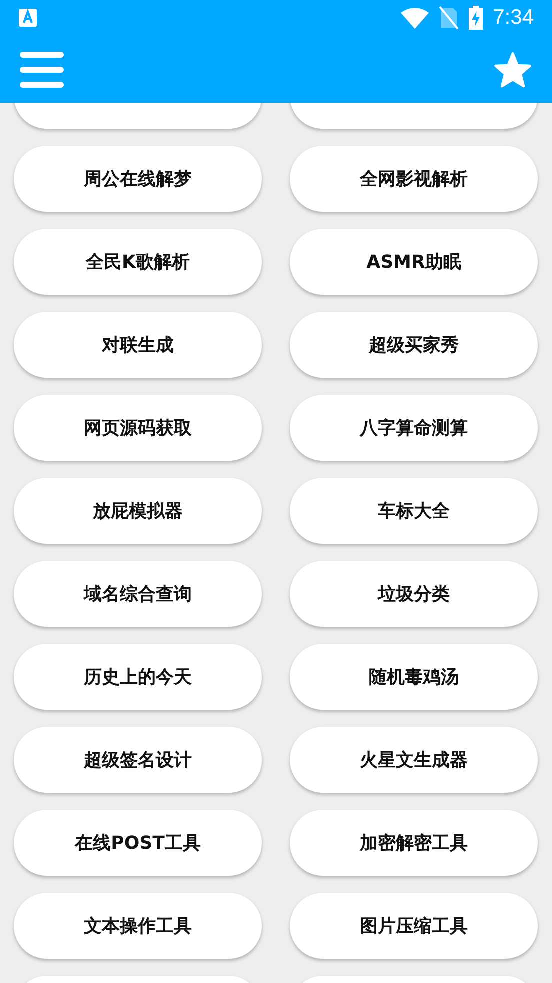 The height and width of the screenshot is (983, 552). What do you see at coordinates (449, 18) in the screenshot?
I see `no-sim-icon` at bounding box center [449, 18].